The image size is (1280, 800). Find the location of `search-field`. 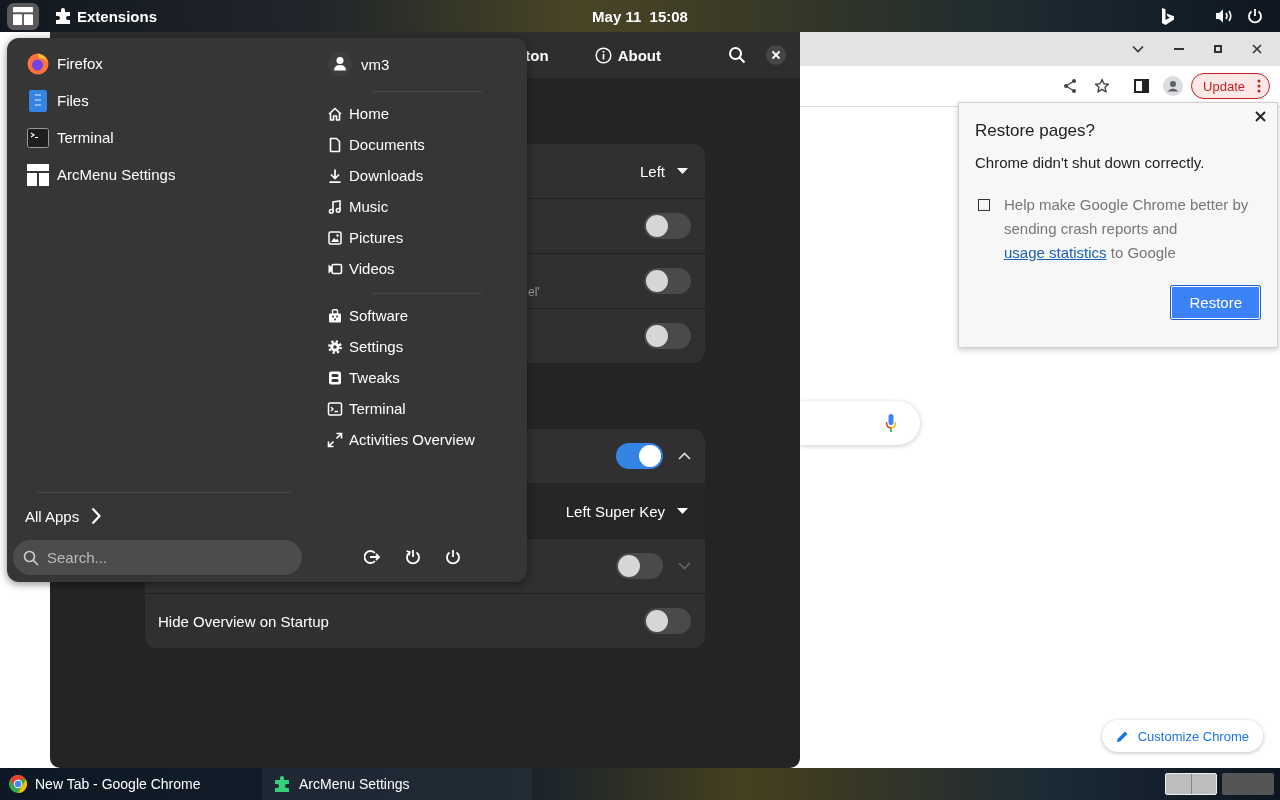

search-field is located at coordinates (860, 423).